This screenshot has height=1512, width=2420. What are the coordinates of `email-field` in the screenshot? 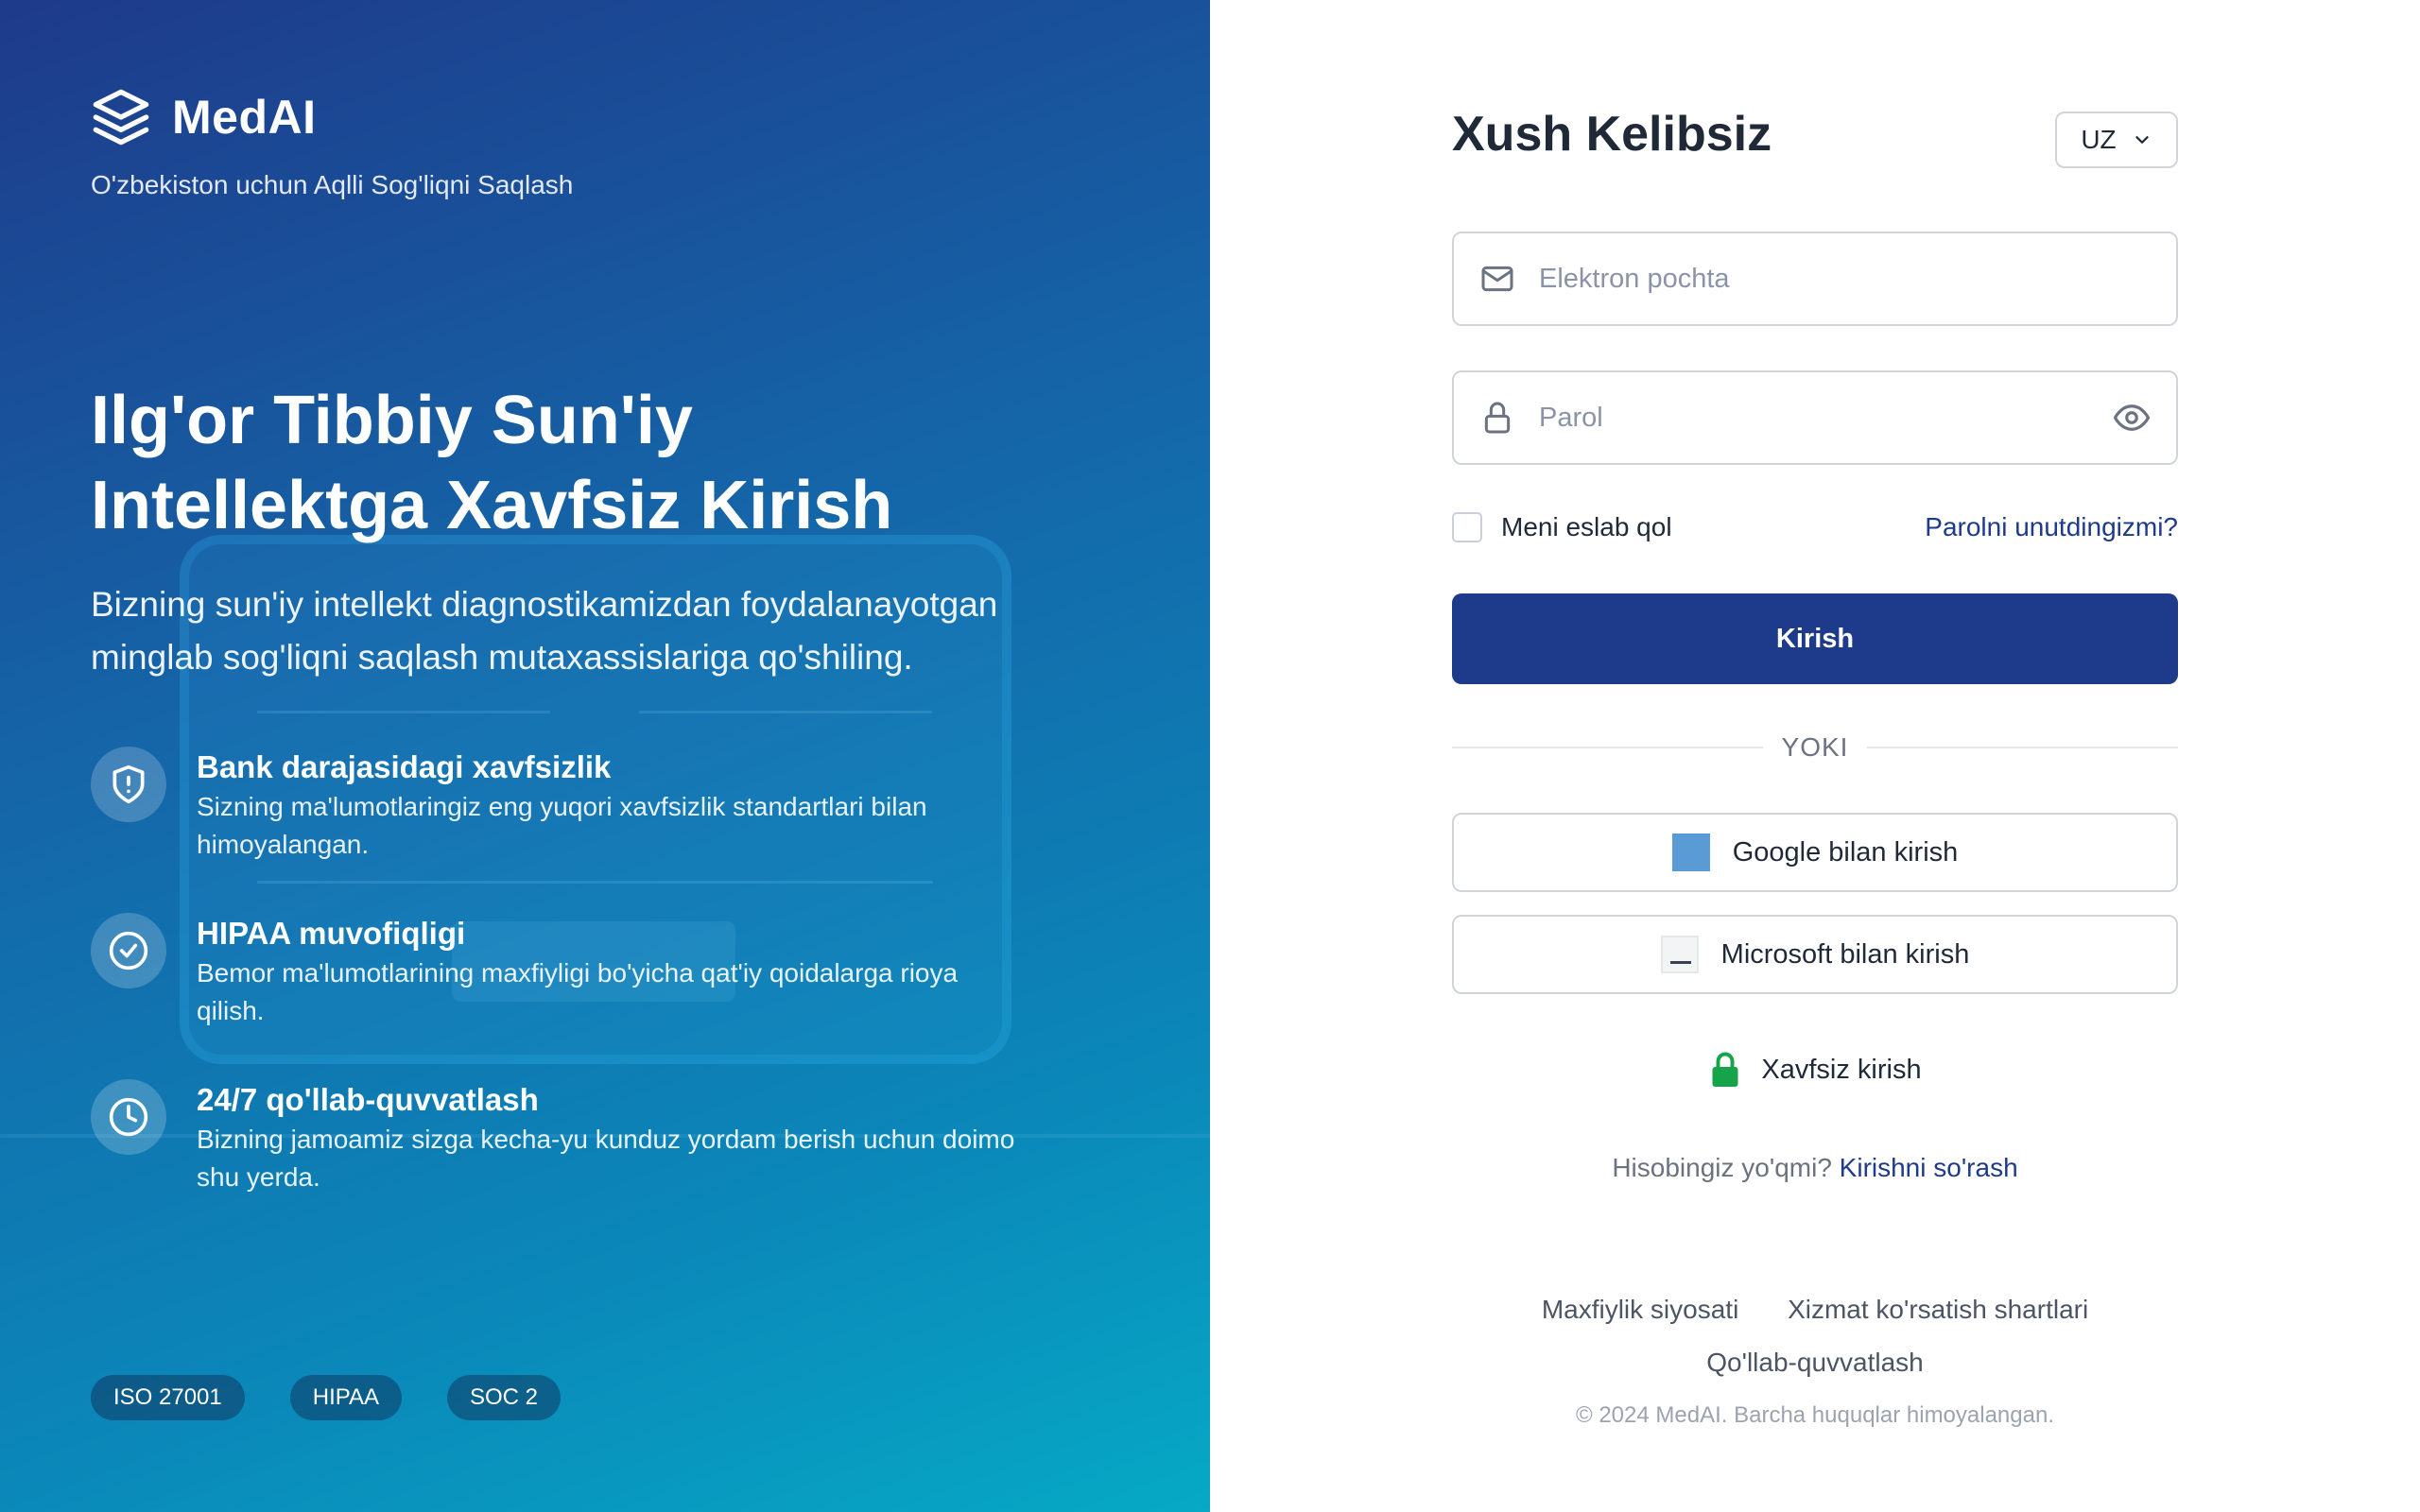 It's located at (1815, 279).